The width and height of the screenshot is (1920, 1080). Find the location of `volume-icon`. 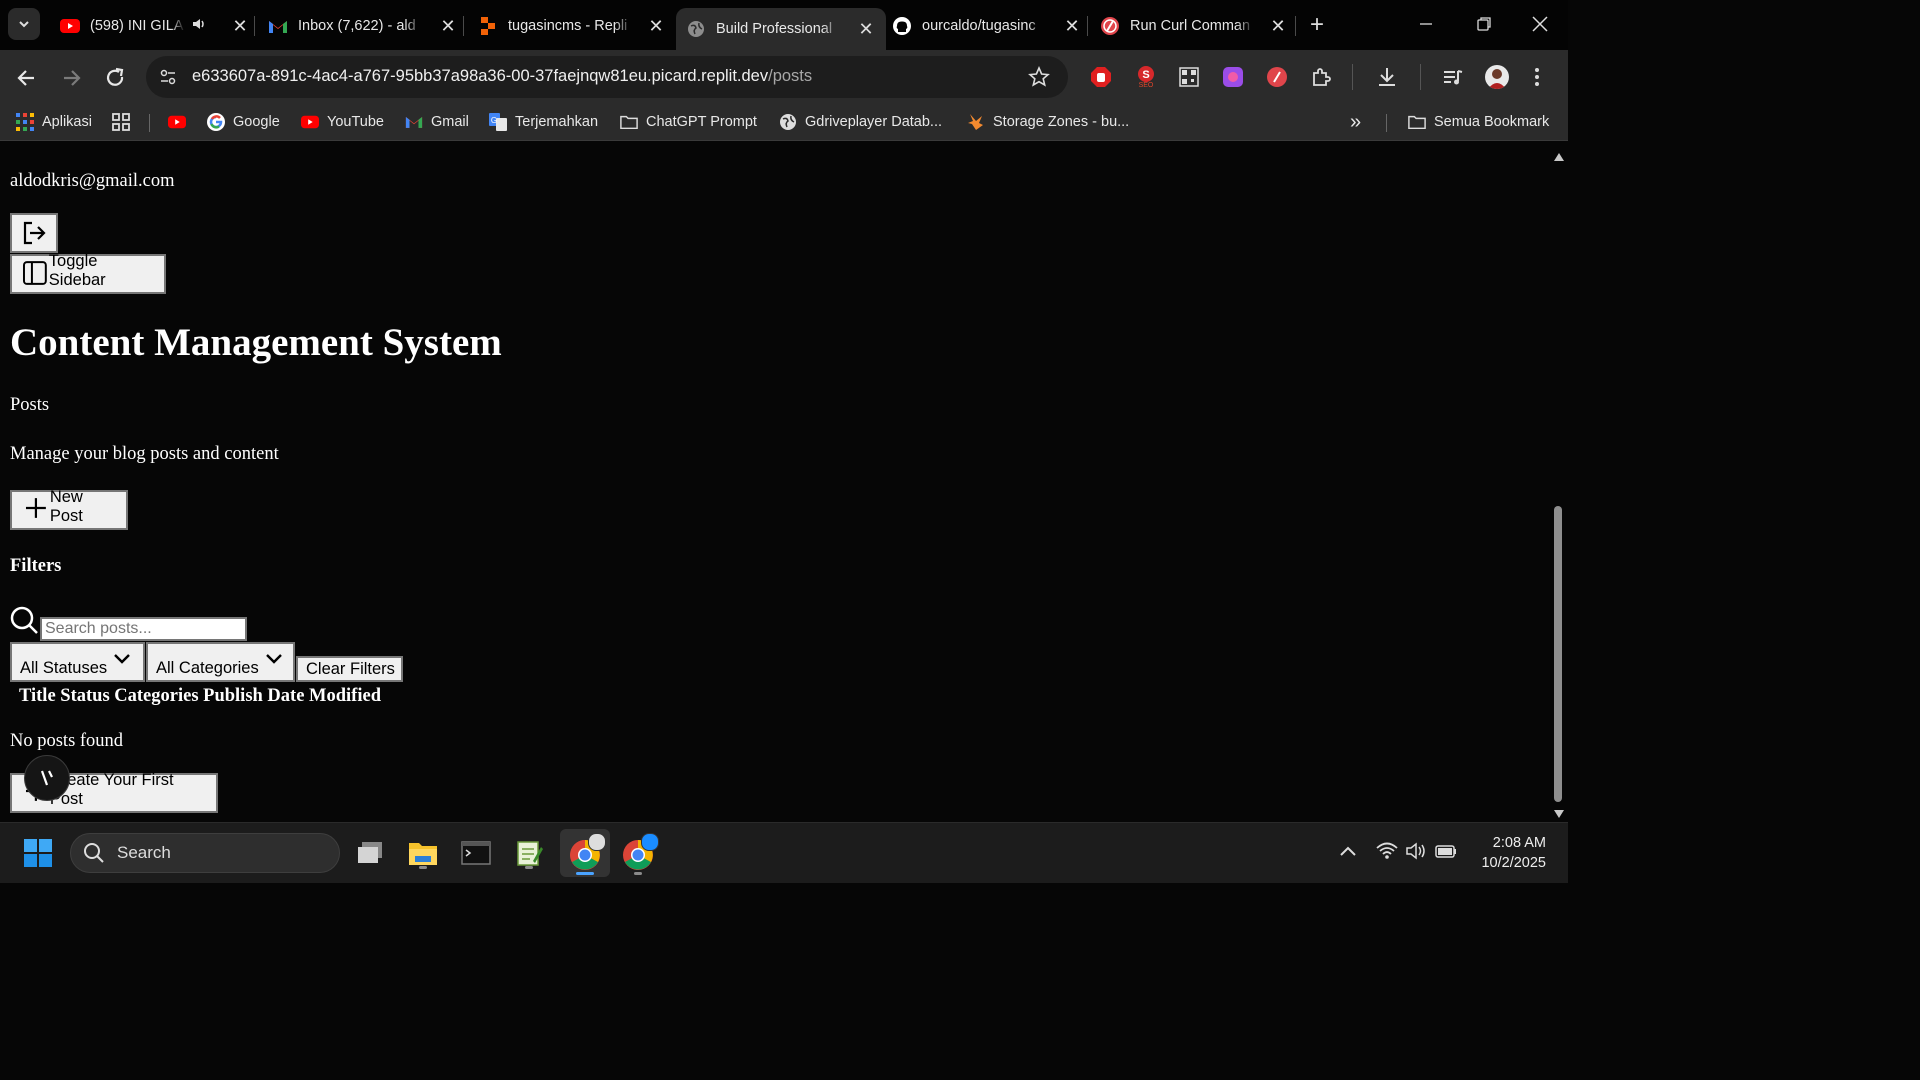

volume-icon is located at coordinates (1416, 853).